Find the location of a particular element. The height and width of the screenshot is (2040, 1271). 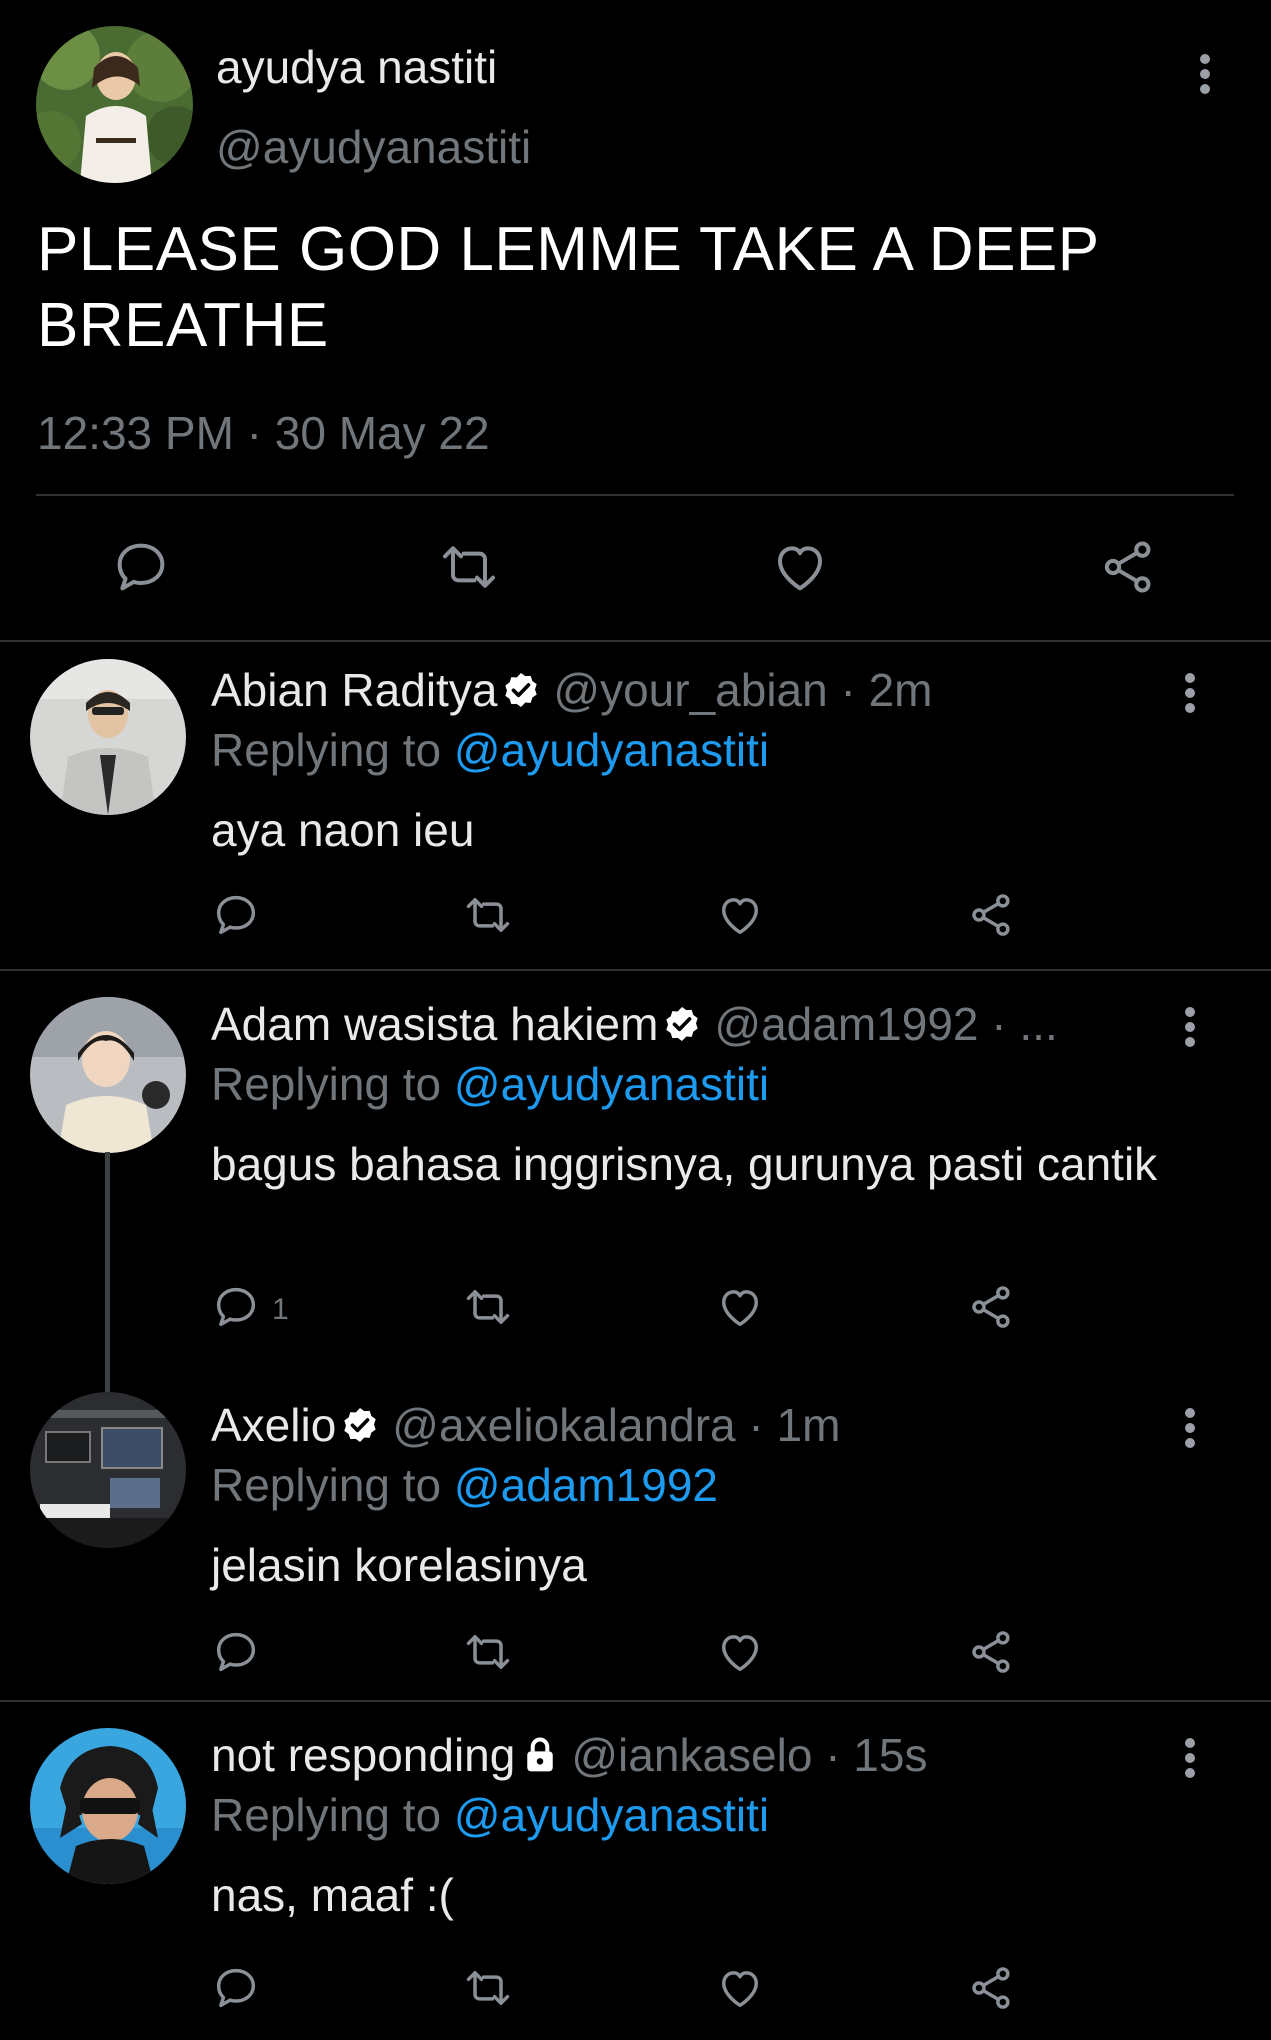

reply-author-name: Abian Raditya is located at coordinates (354, 690).